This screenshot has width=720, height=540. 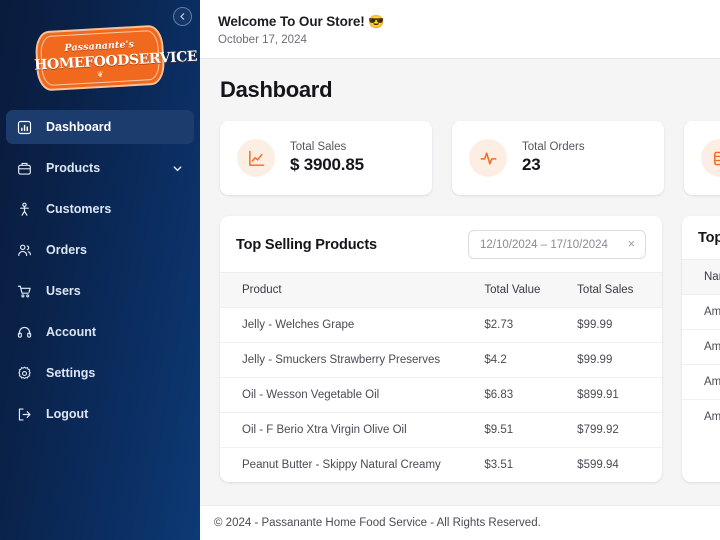 I want to click on sidebar-item-products: Products, so click(x=100, y=168).